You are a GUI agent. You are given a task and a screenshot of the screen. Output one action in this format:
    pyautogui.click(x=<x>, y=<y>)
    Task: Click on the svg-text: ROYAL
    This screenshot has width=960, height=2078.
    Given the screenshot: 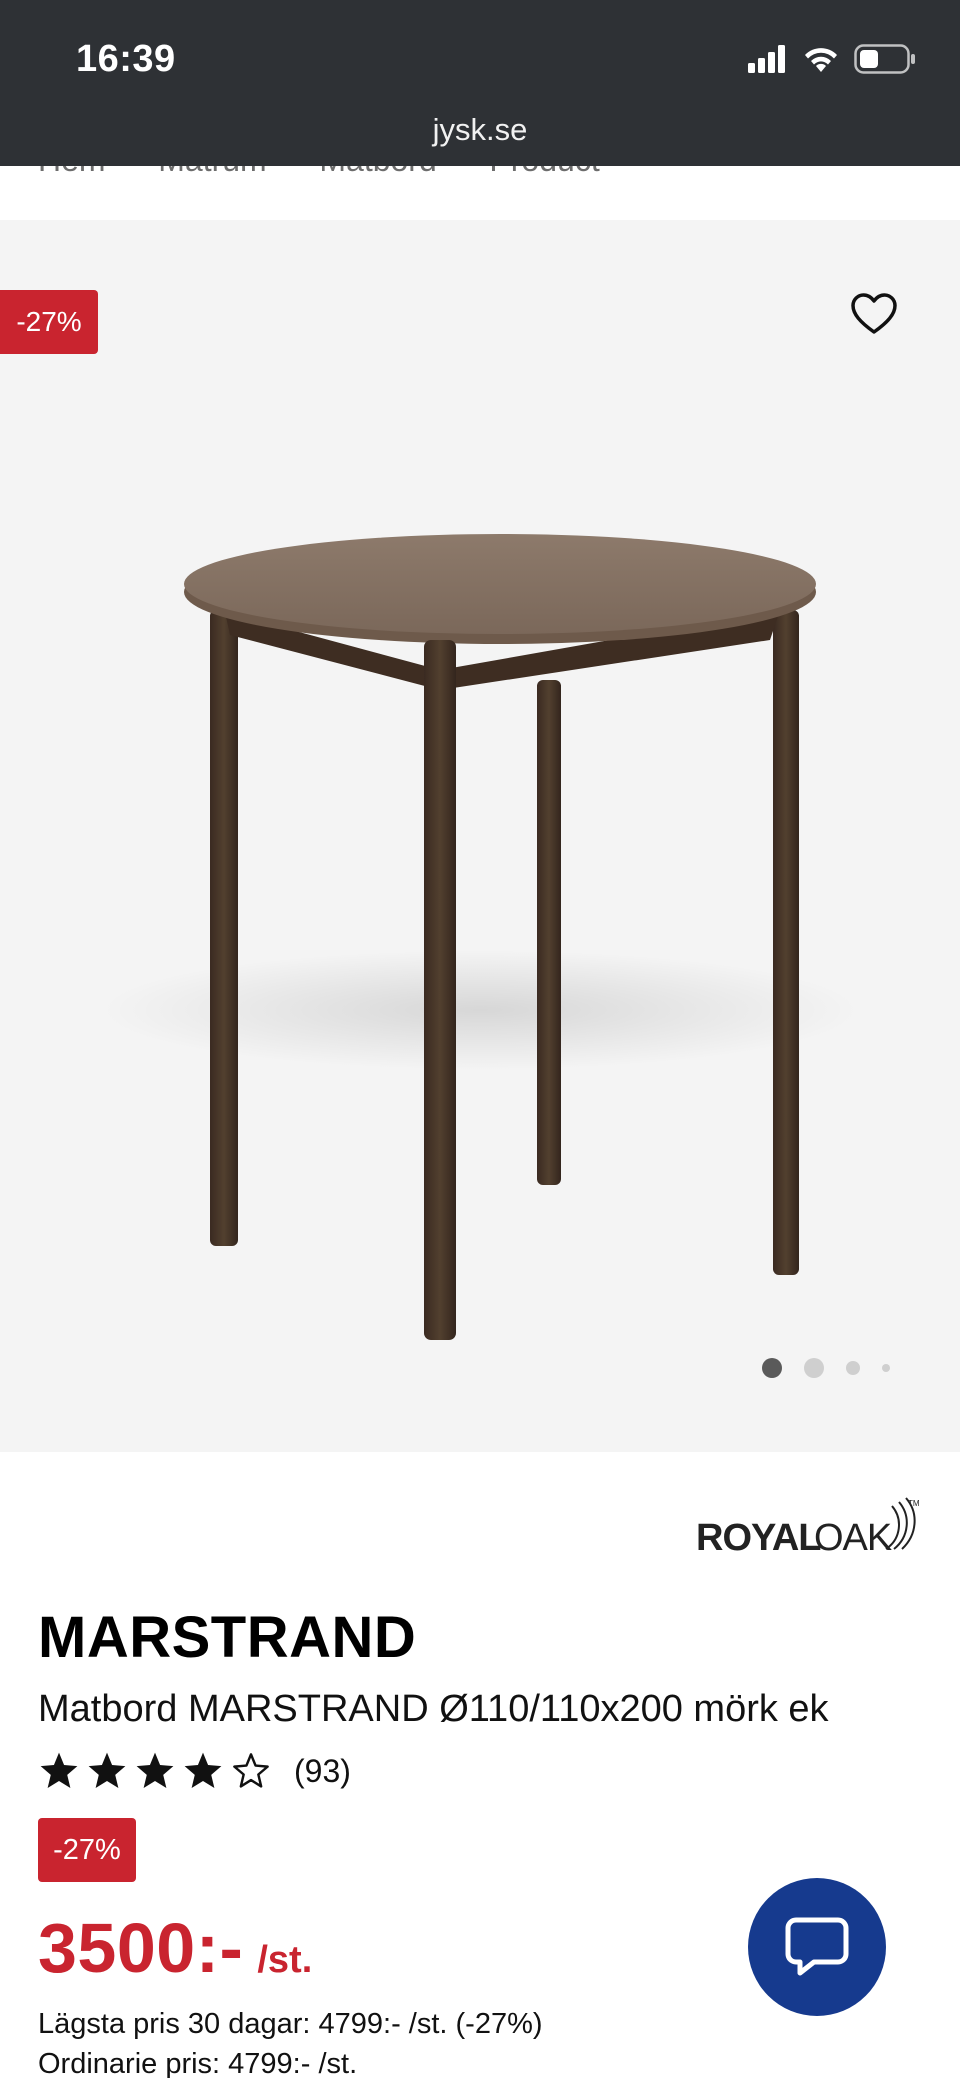 What is the action you would take?
    pyautogui.click(x=758, y=1537)
    